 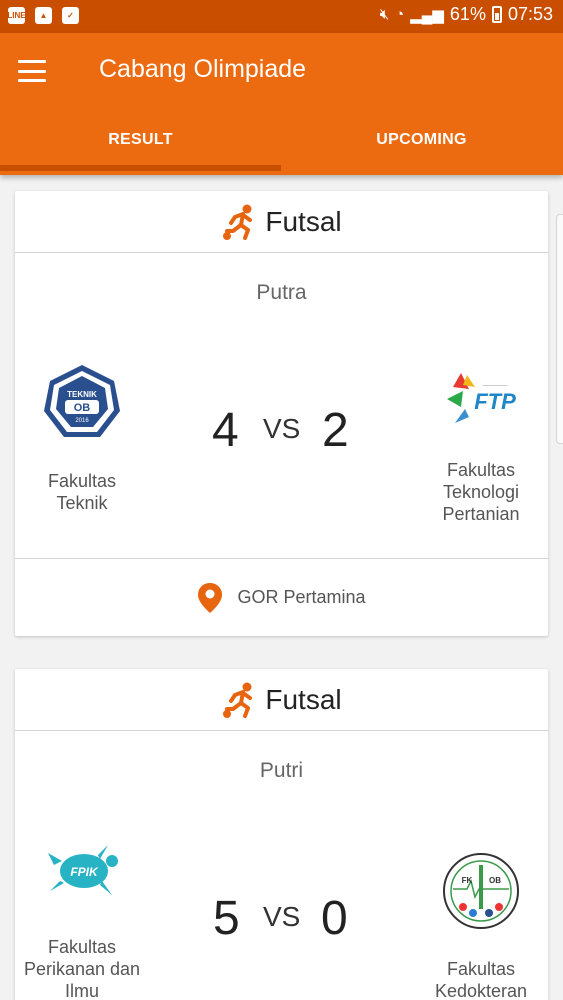 I want to click on venue-row: GOR Pertamina, so click(x=281, y=597).